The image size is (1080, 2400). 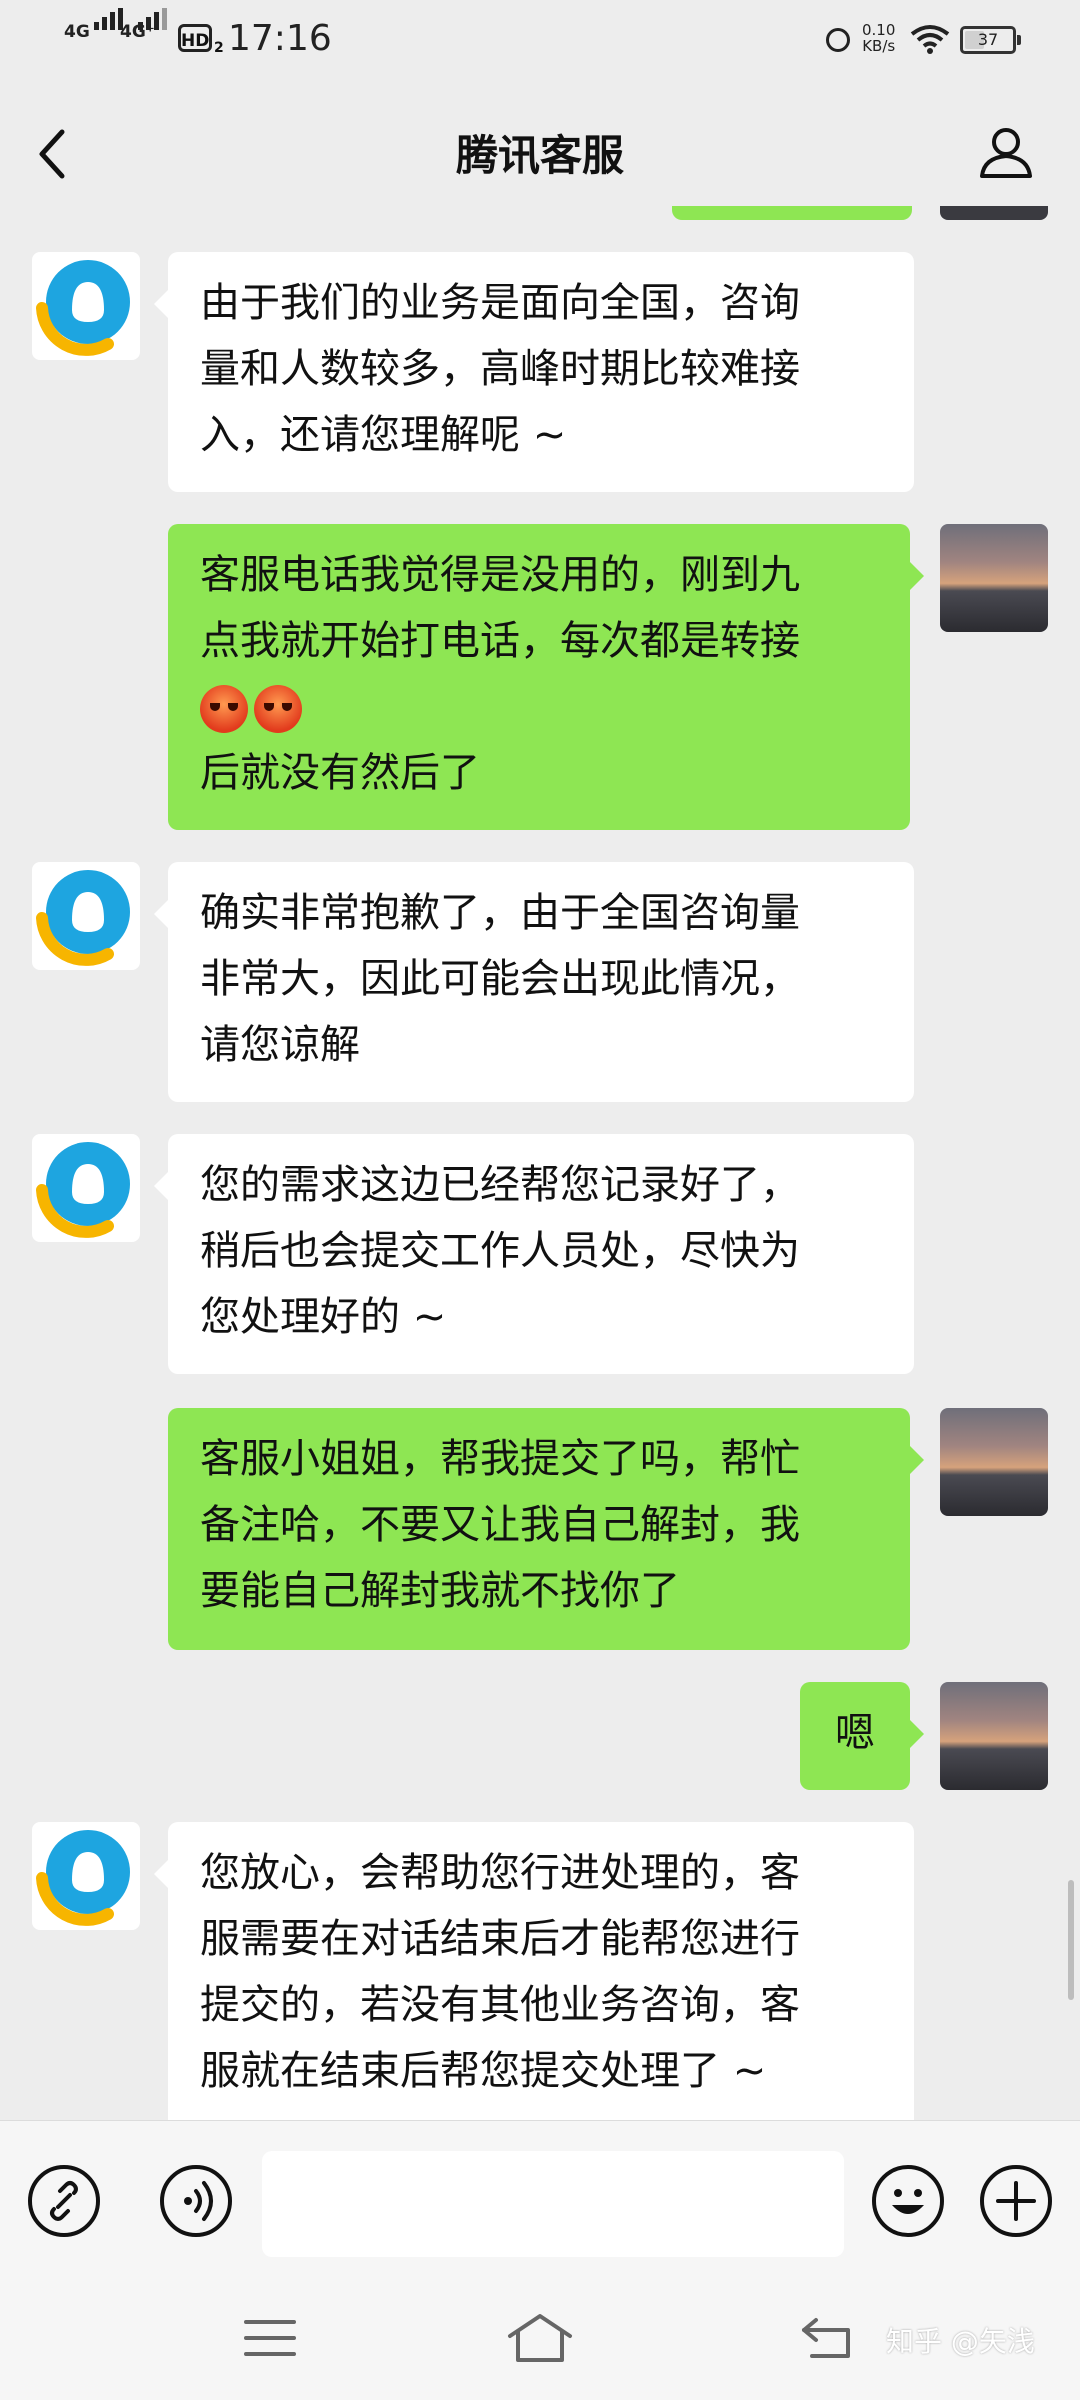 What do you see at coordinates (930, 39) in the screenshot?
I see `wifi-icon` at bounding box center [930, 39].